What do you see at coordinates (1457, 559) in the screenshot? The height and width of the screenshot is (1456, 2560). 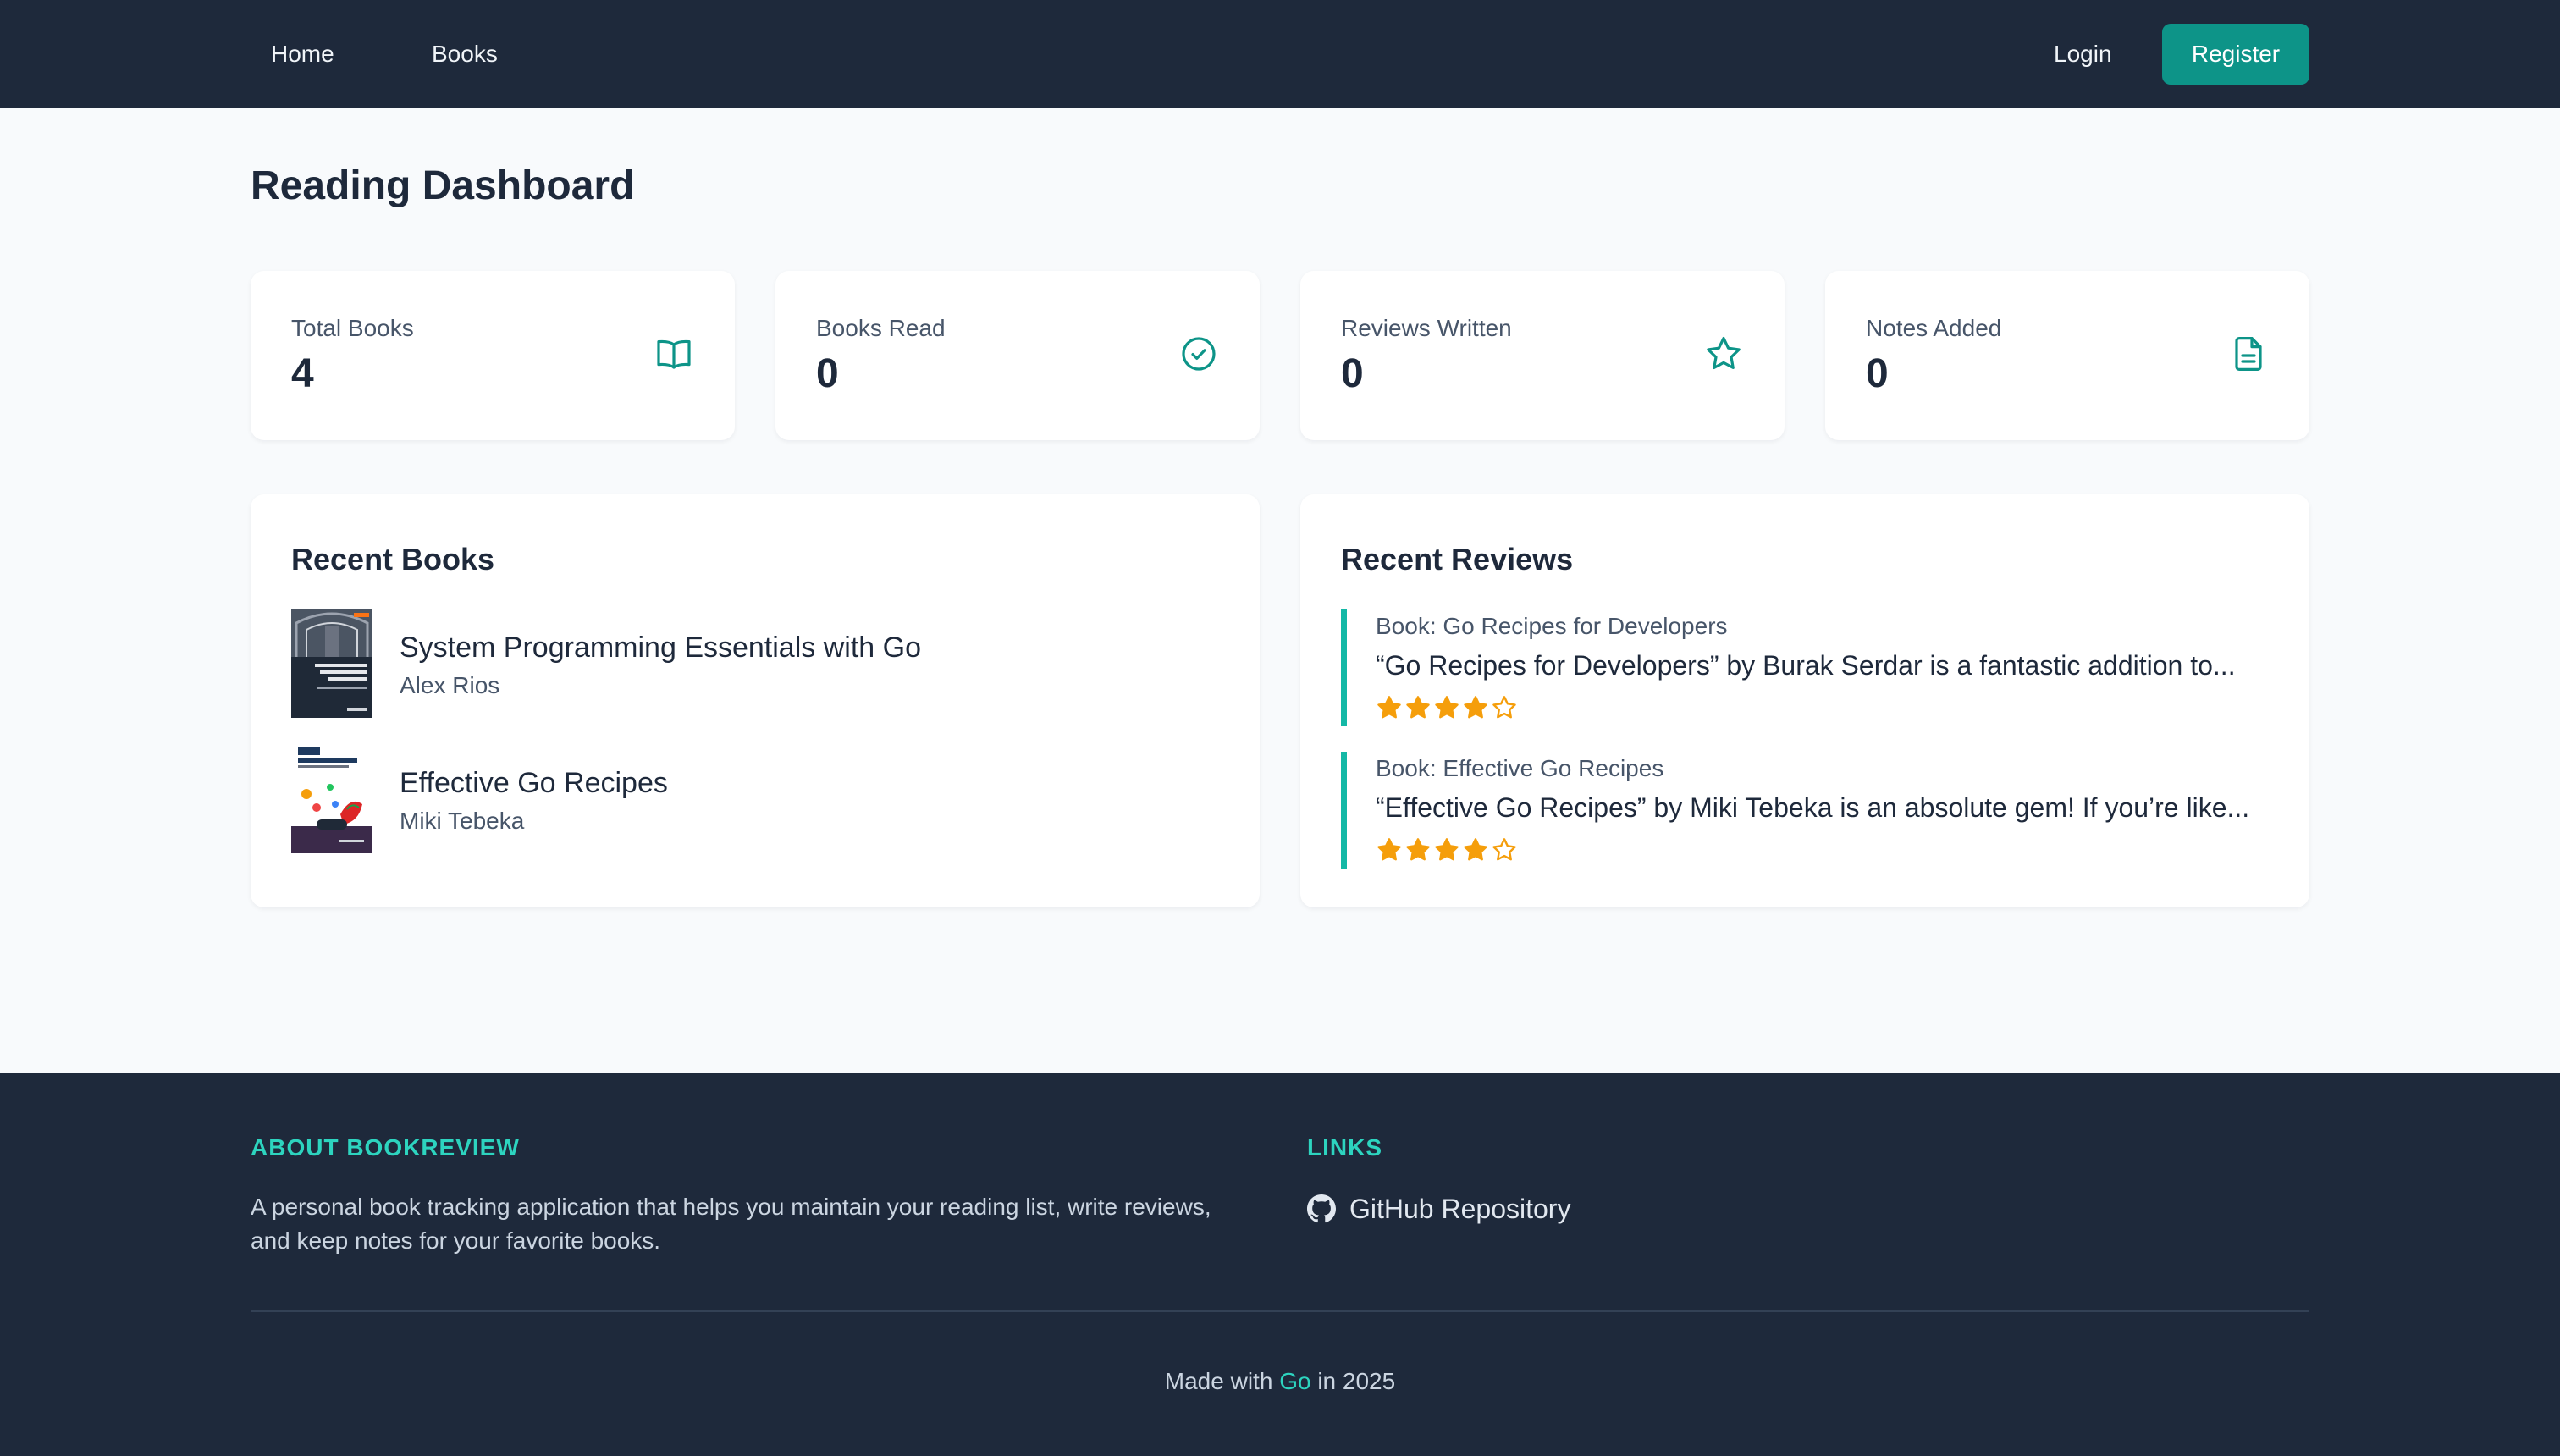 I see `recent-reviews-title: Recent Reviews` at bounding box center [1457, 559].